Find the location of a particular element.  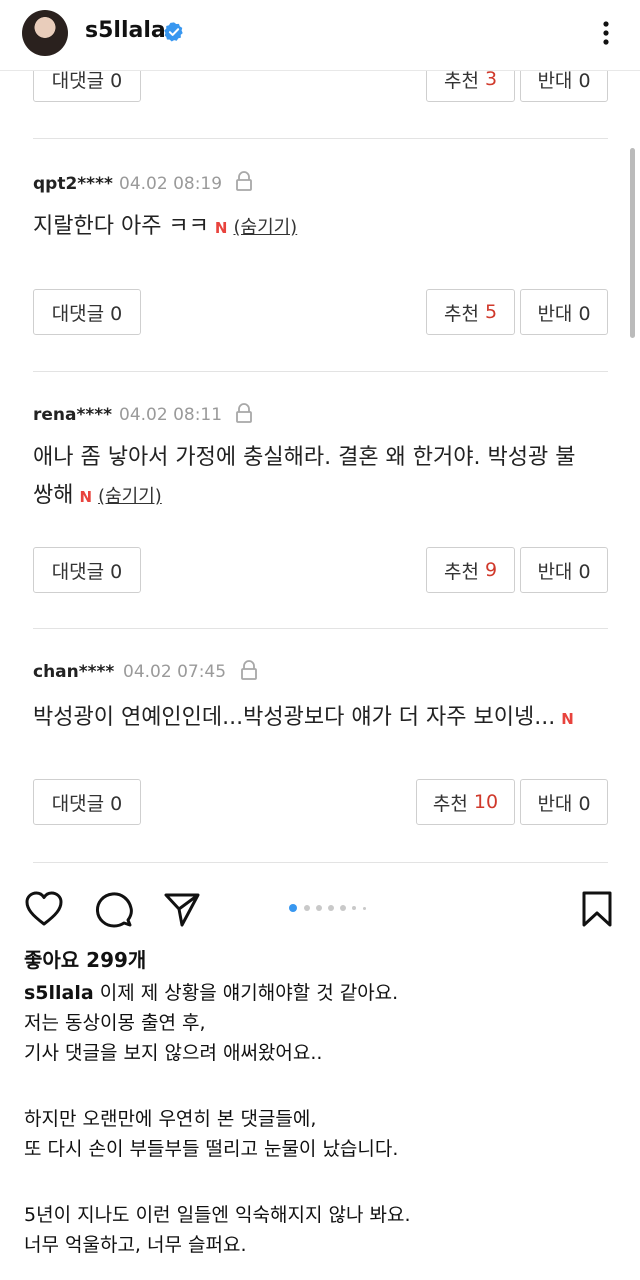

verified-badge-icon is located at coordinates (173, 32).